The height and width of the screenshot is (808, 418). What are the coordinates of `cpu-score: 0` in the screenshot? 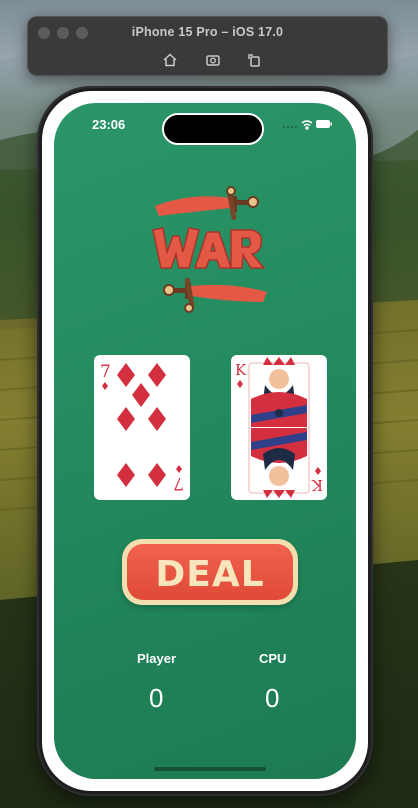 It's located at (272, 698).